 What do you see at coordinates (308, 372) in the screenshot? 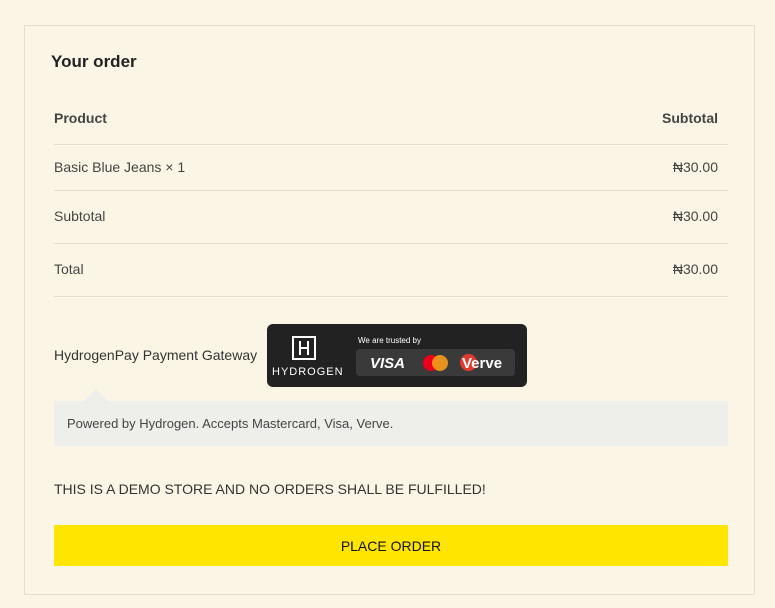
I see `hydrogen-brand-text: HYDROGEN` at bounding box center [308, 372].